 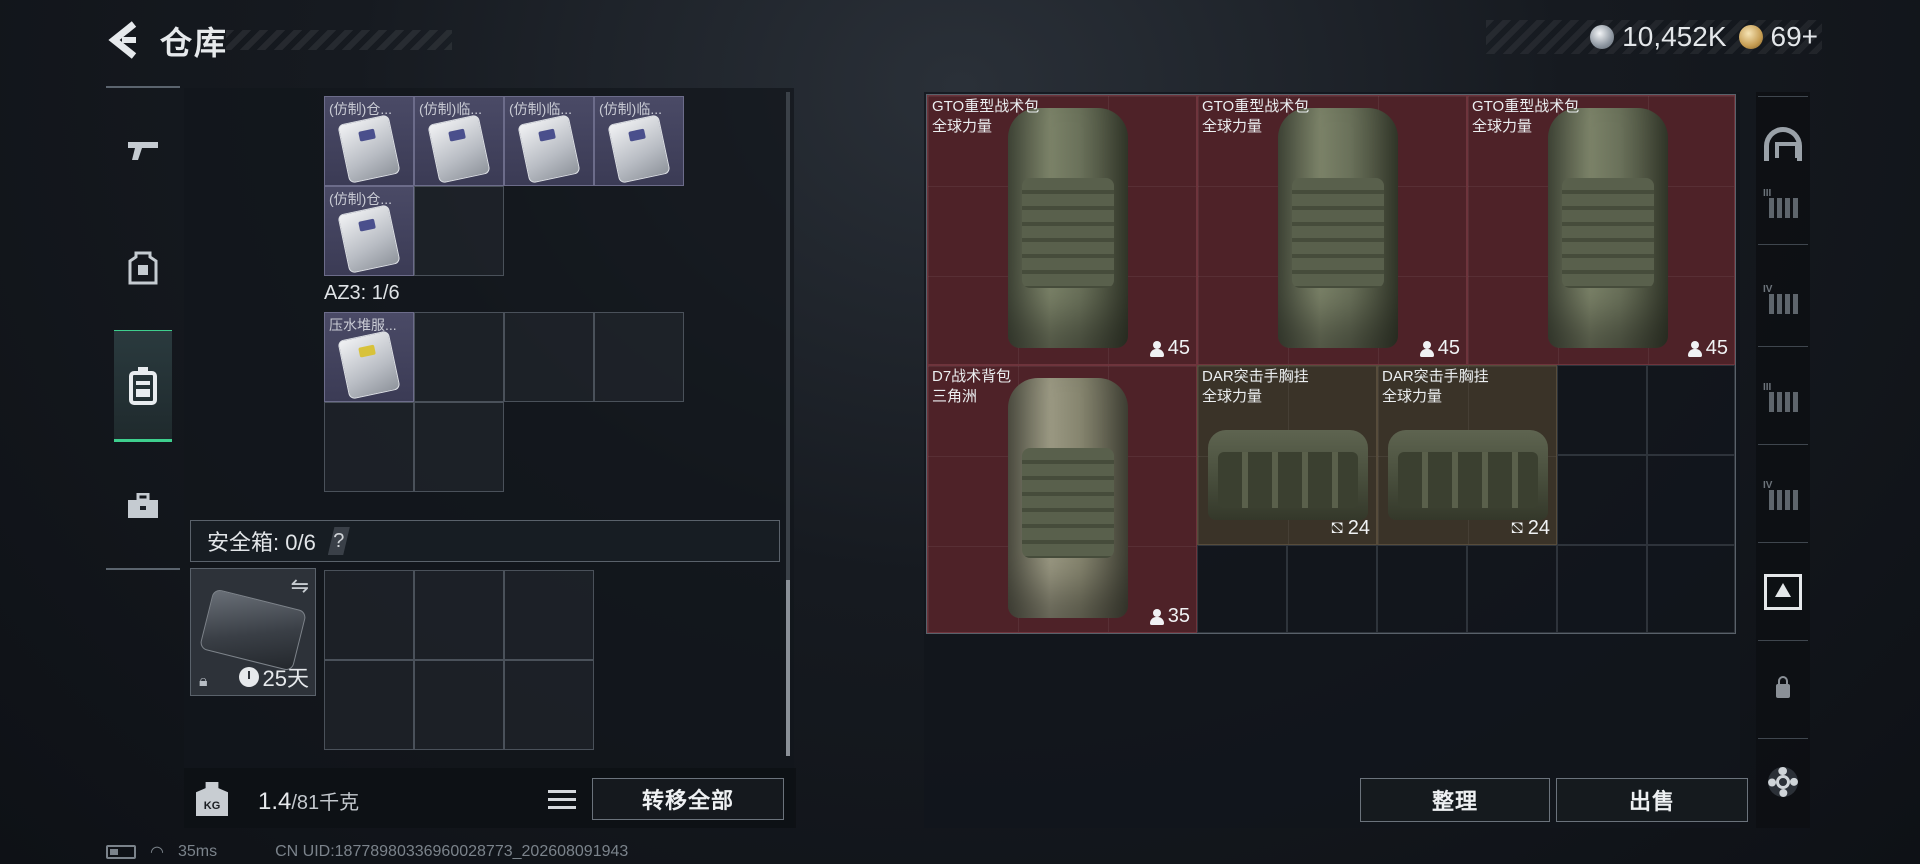 I want to click on nav-divider-top, so click(x=143, y=87).